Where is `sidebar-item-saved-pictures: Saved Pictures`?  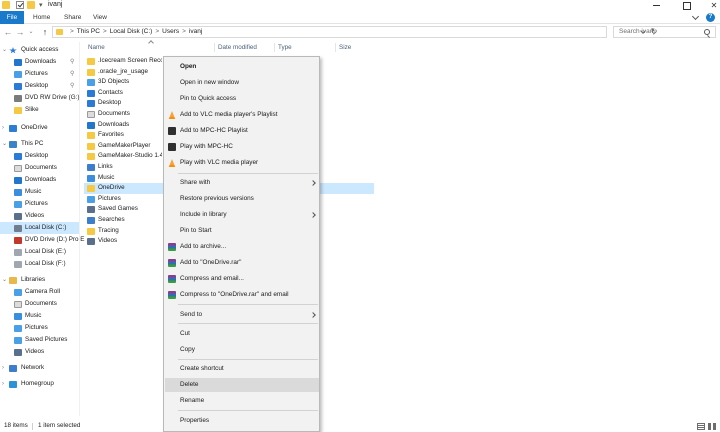
sidebar-item-saved-pictures: Saved Pictures is located at coordinates (39, 340).